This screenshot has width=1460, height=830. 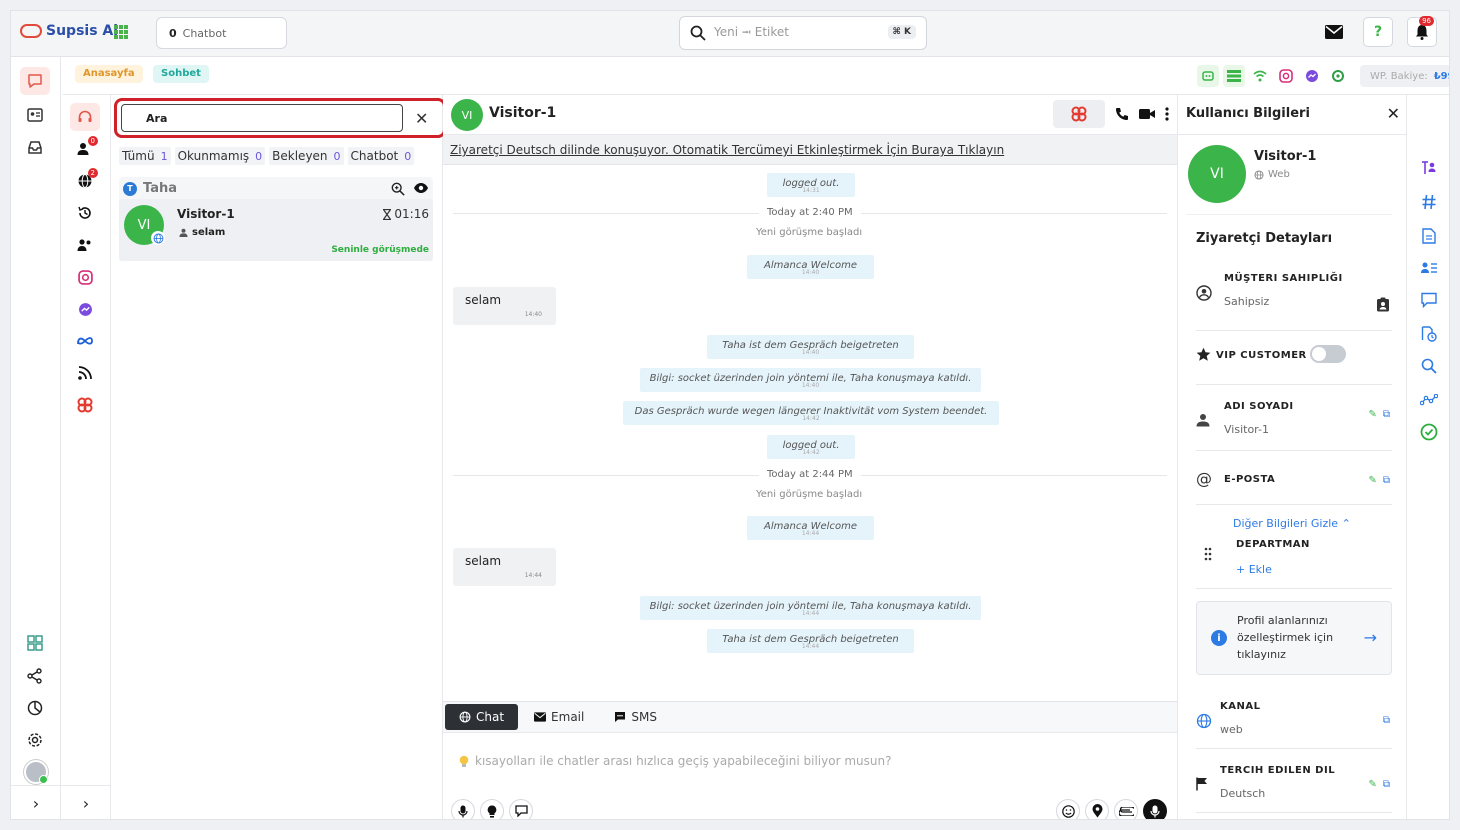 I want to click on emoji-button, so click(x=1068, y=809).